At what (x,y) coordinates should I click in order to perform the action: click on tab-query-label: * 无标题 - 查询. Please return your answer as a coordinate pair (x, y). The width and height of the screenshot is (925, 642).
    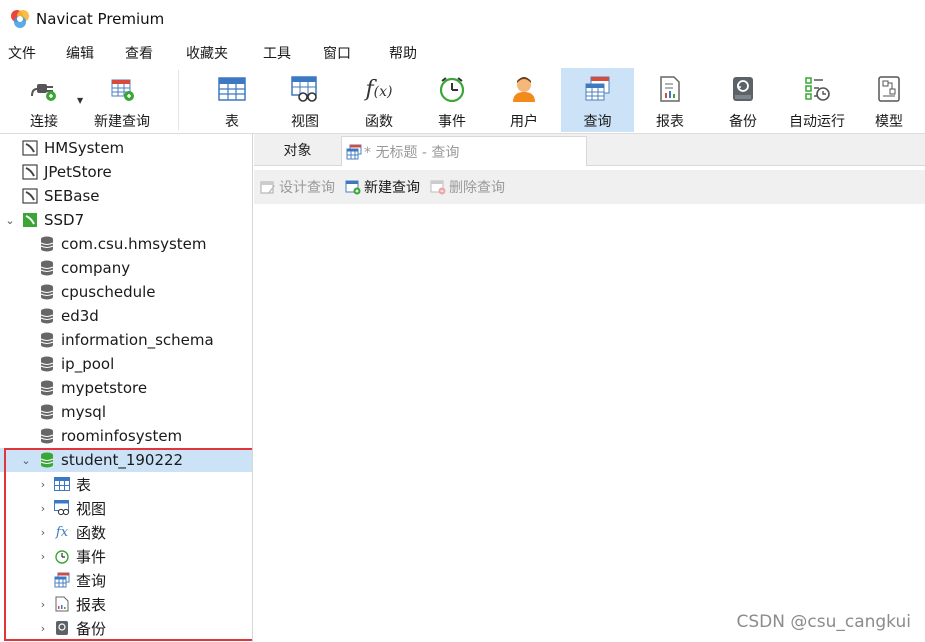
    Looking at the image, I should click on (412, 152).